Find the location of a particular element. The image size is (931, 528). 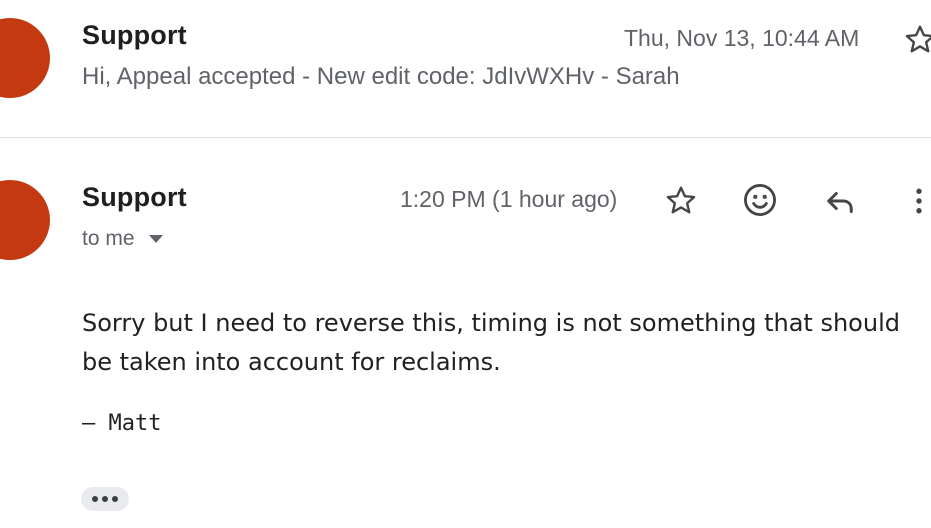

message-date: 1:20 PM (1 hour ago) is located at coordinates (509, 199).